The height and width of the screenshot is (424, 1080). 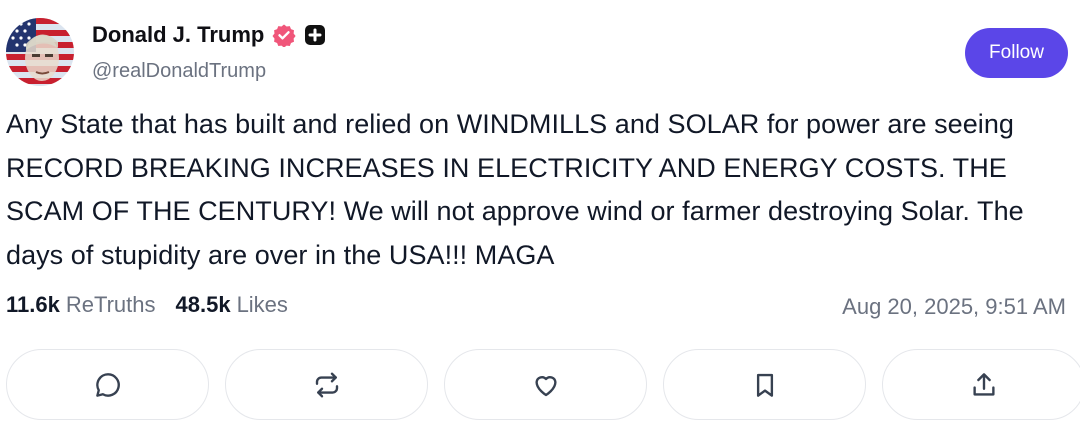 I want to click on post-stats: 11.6k ReTruths 48.5k Likes, so click(x=147, y=305).